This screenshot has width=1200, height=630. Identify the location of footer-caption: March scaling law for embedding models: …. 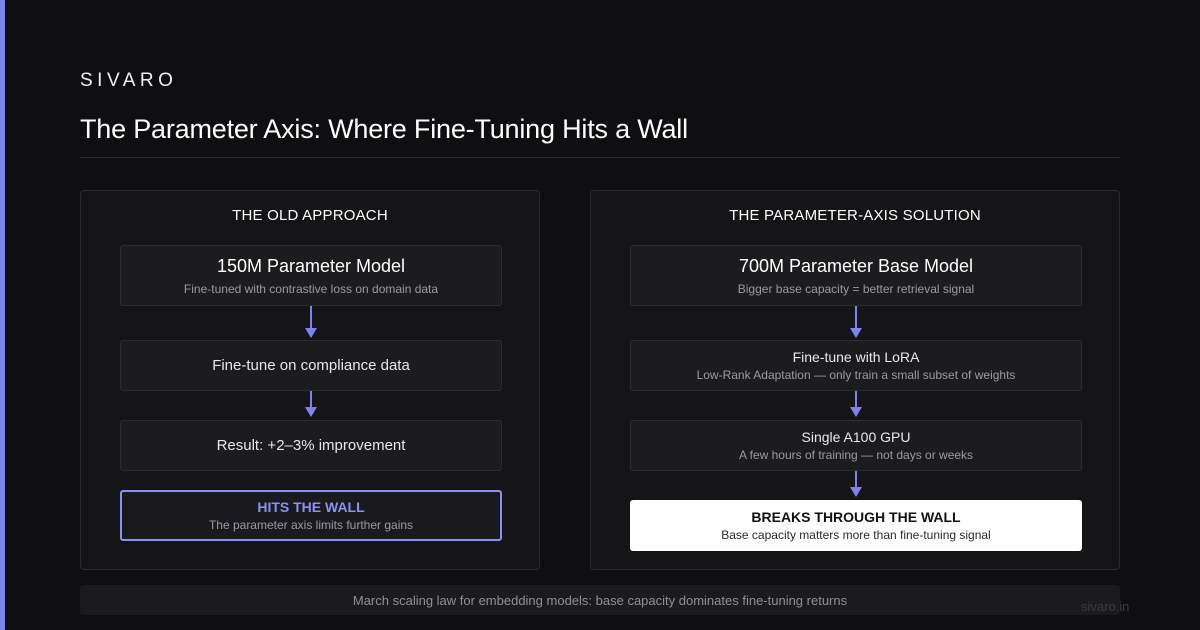
(600, 600).